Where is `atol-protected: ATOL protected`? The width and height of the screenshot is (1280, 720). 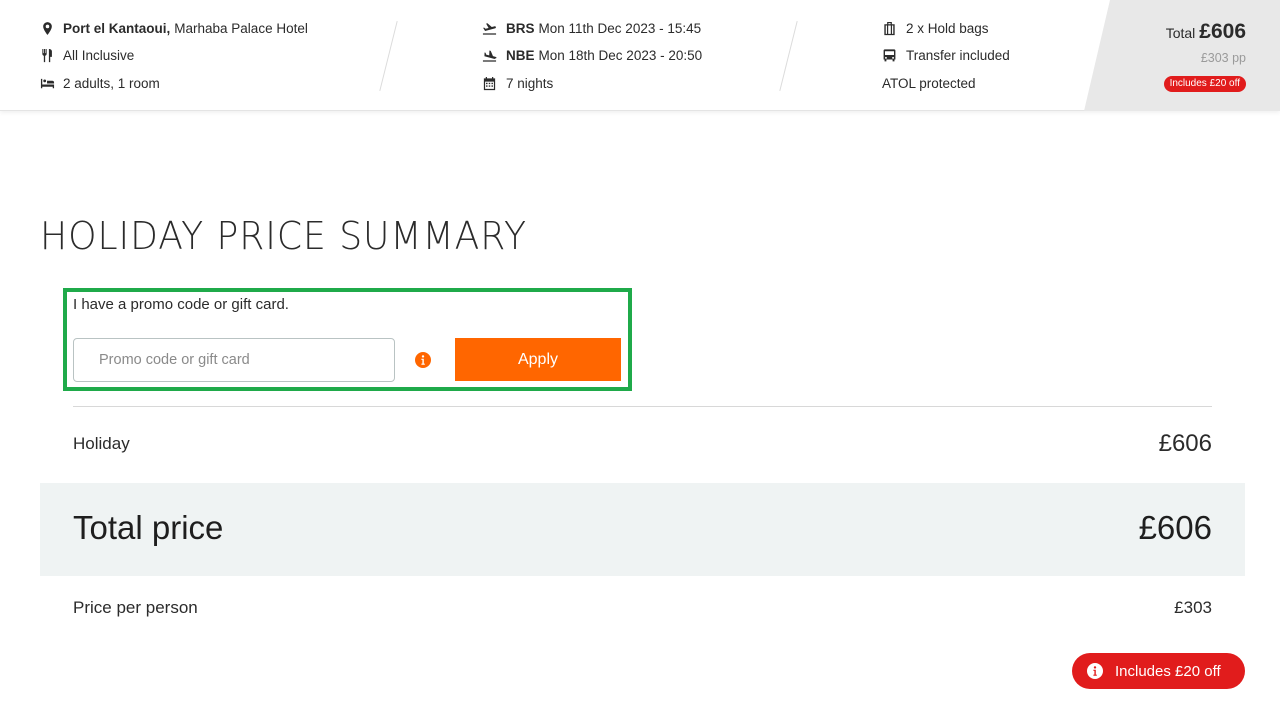
atol-protected: ATOL protected is located at coordinates (929, 83).